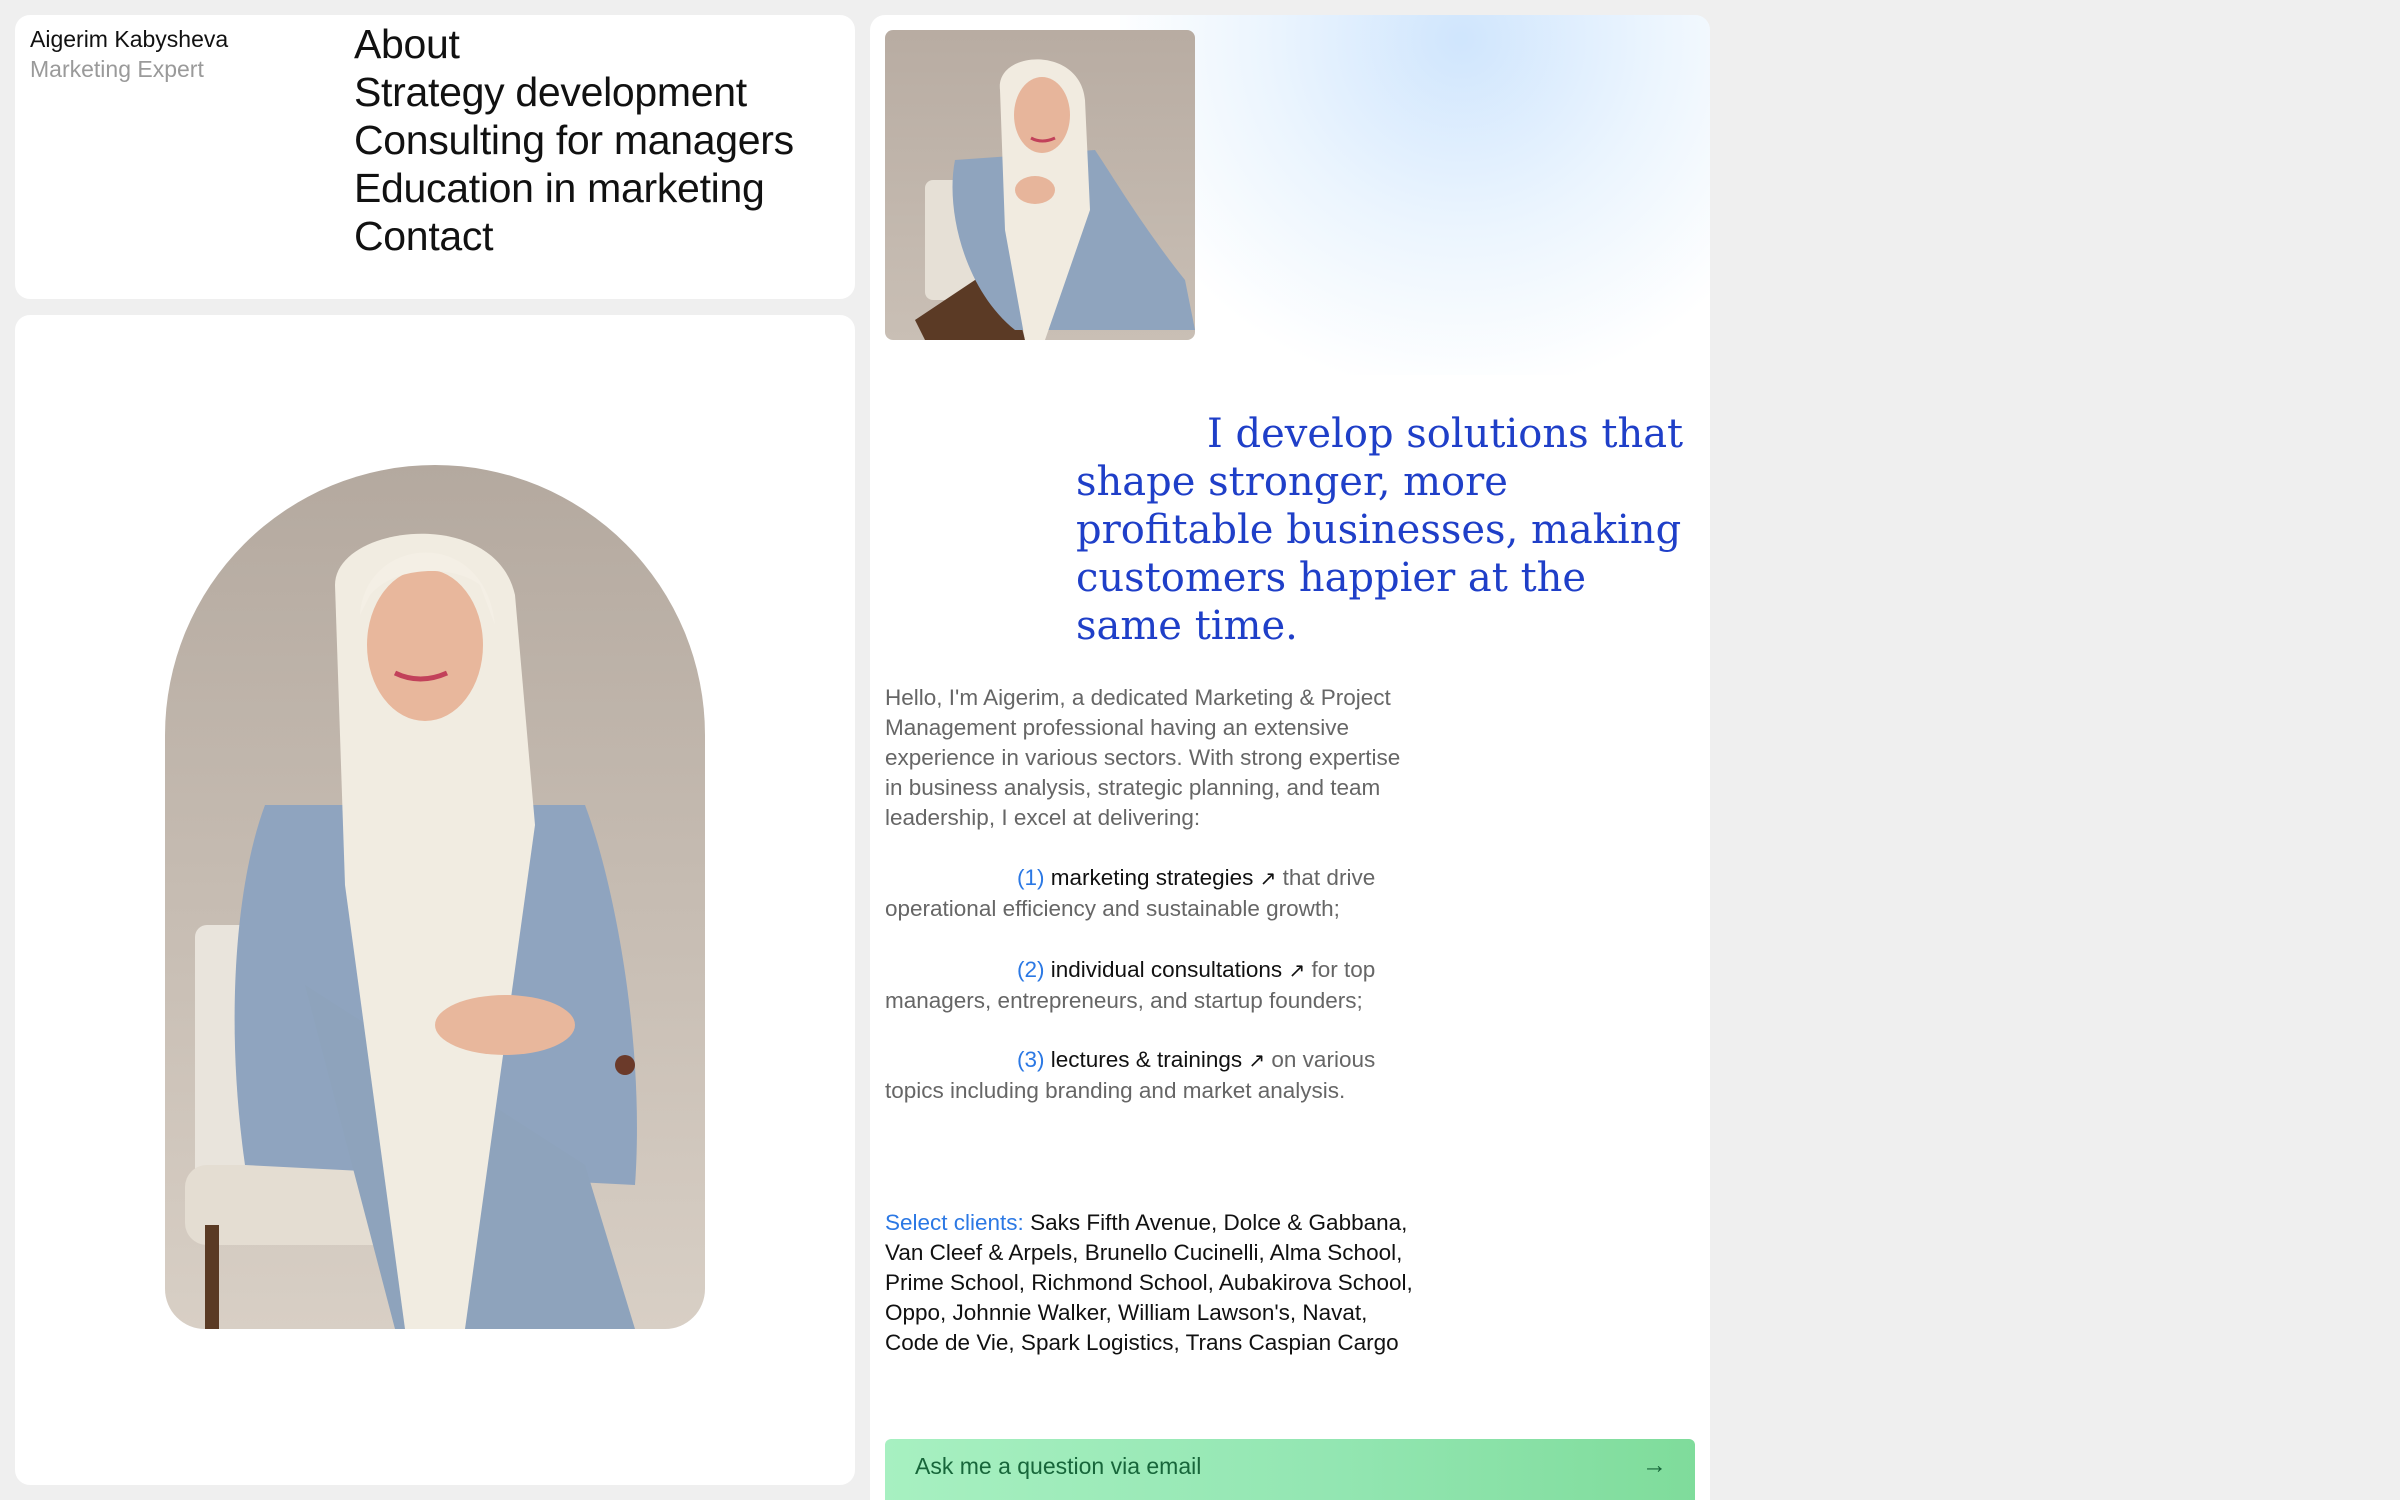 The image size is (2400, 1500). What do you see at coordinates (1166, 969) in the screenshot?
I see `service-link-label: individual consultations` at bounding box center [1166, 969].